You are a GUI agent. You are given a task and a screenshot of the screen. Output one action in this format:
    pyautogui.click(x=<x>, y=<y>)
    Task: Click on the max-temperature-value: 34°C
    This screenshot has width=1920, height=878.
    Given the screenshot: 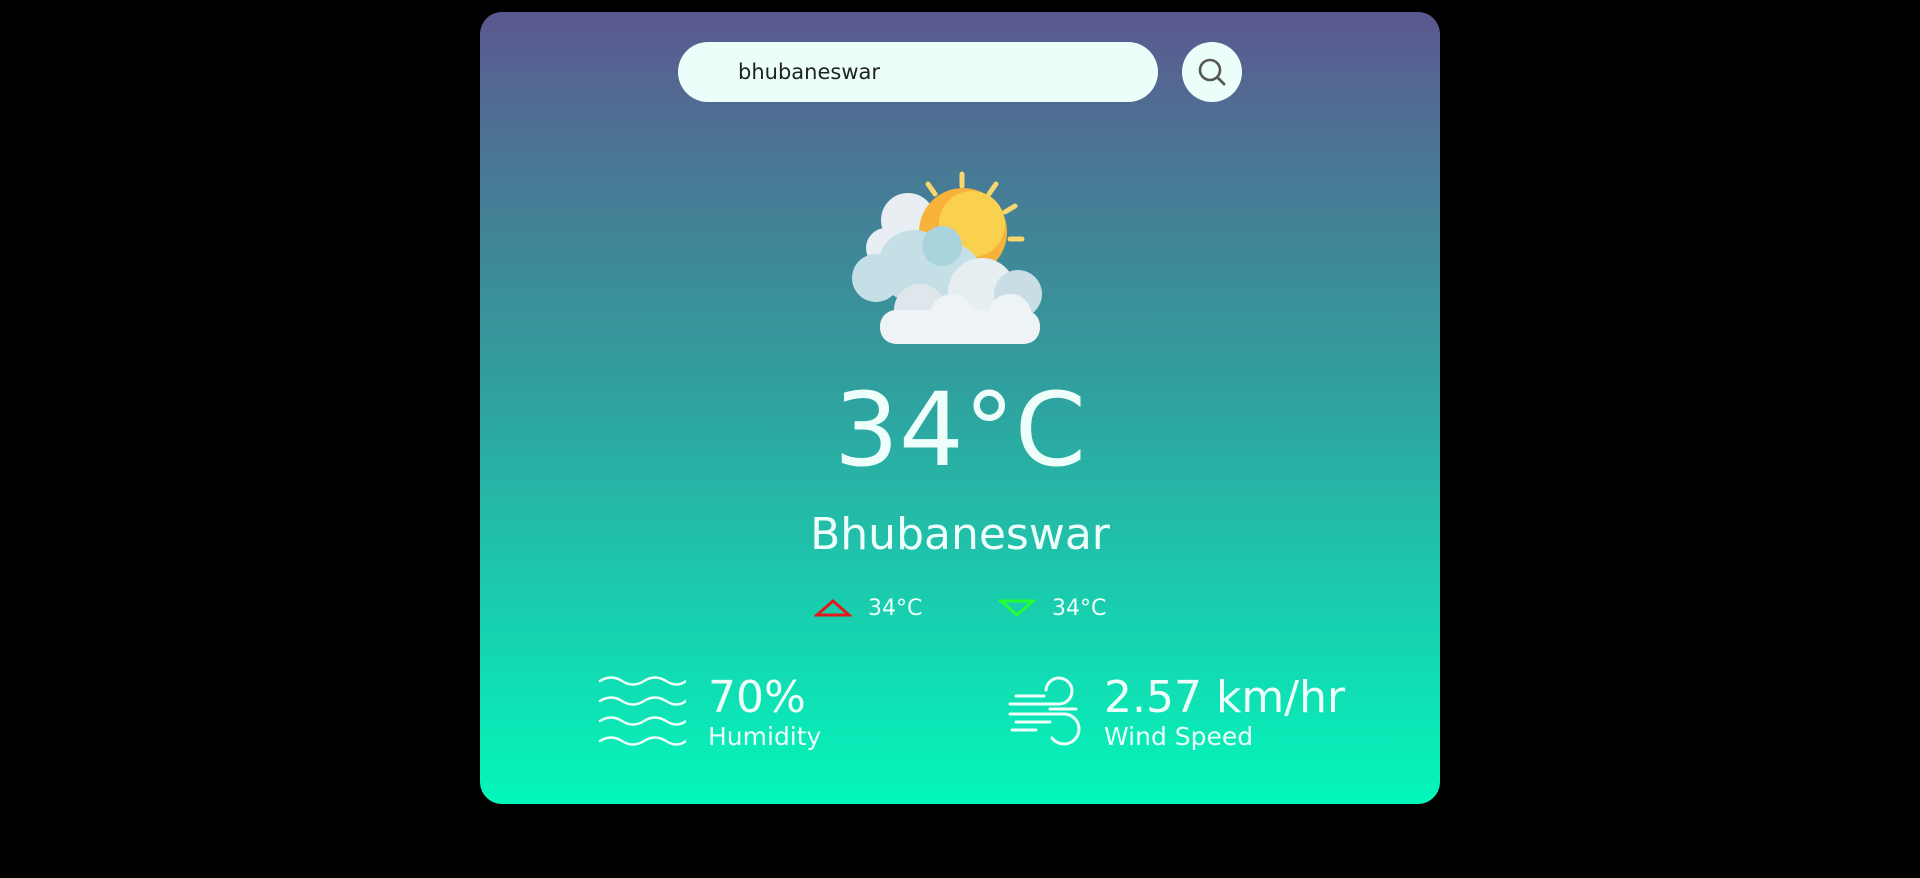 What is the action you would take?
    pyautogui.click(x=895, y=608)
    